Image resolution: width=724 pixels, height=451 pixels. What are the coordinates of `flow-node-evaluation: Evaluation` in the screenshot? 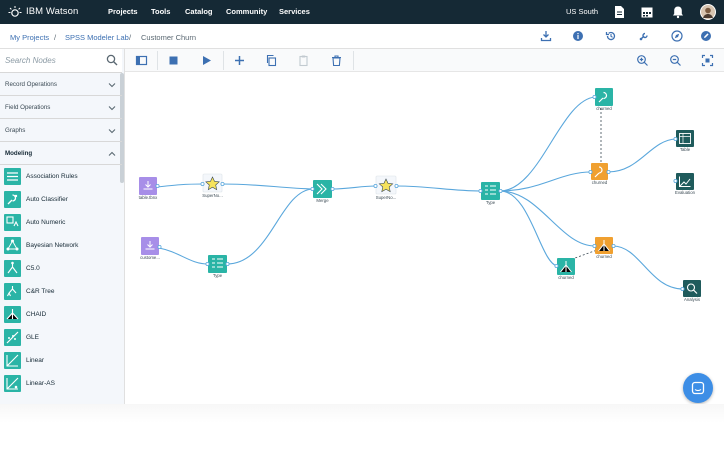 It's located at (684, 184).